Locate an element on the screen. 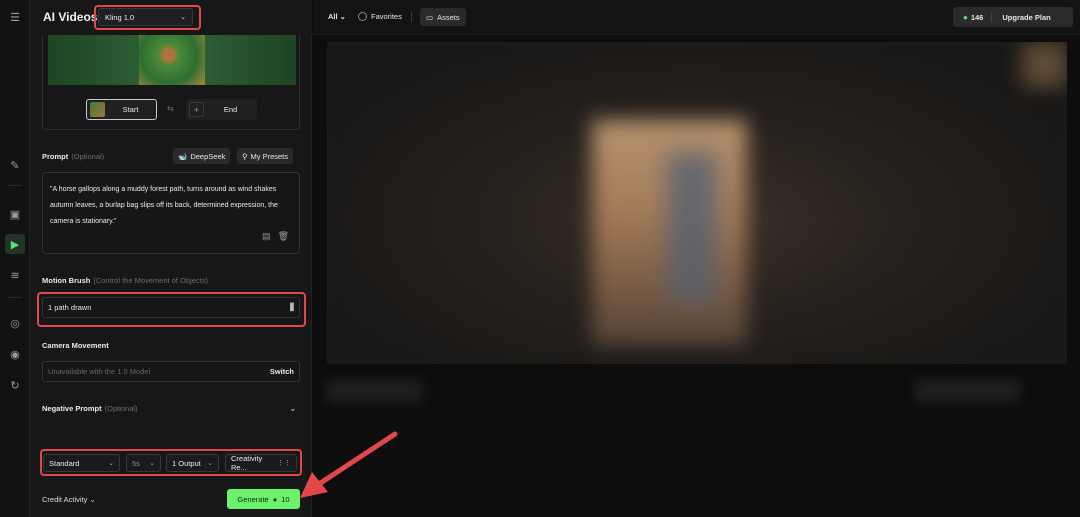 This screenshot has width=1080, height=517. bulb-icon: ⚲ is located at coordinates (245, 156).